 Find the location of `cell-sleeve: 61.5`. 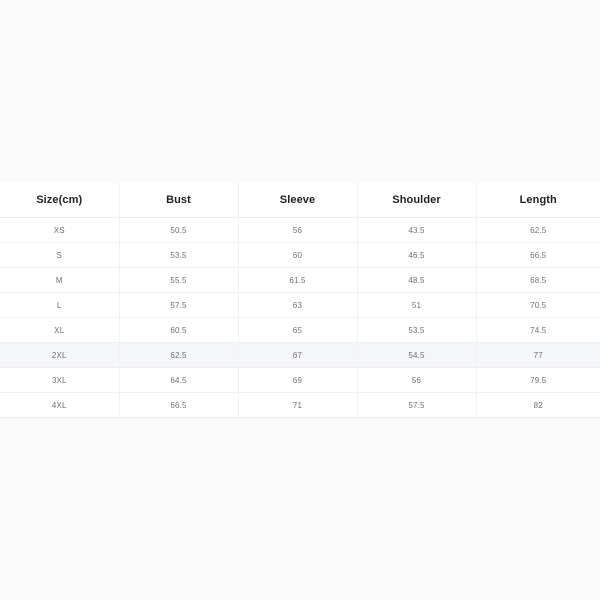

cell-sleeve: 61.5 is located at coordinates (298, 280).